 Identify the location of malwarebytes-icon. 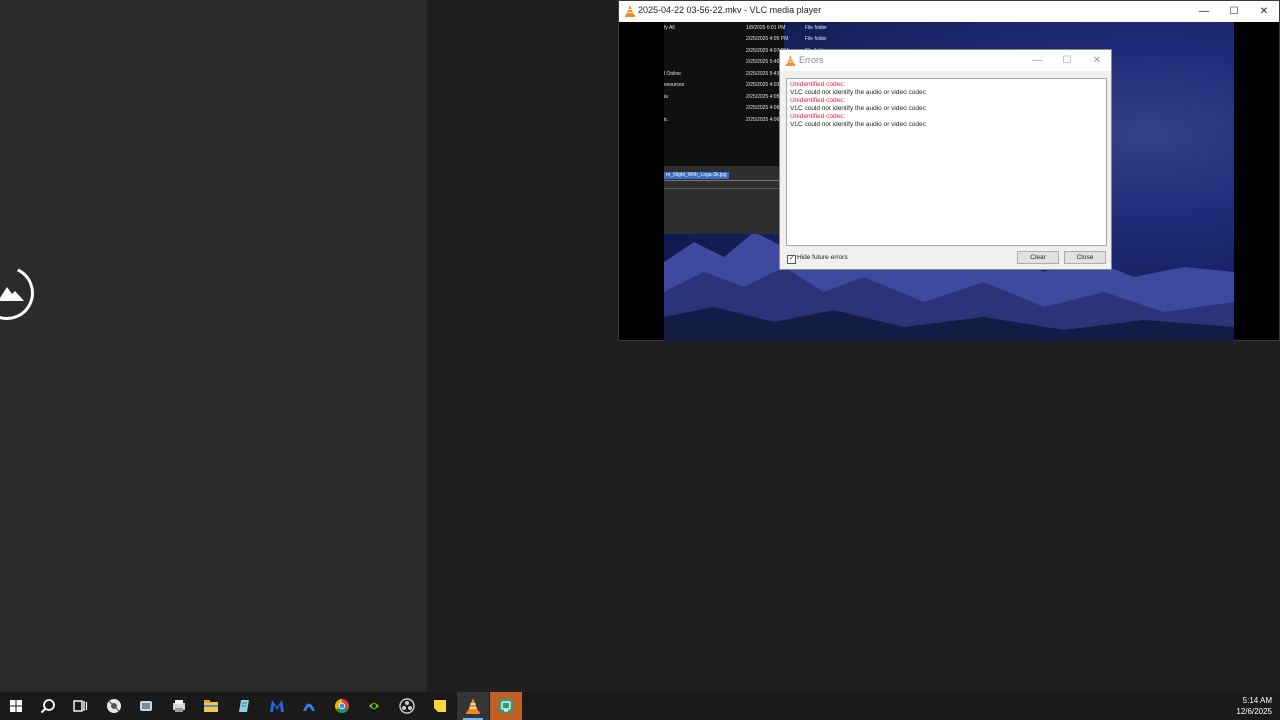
(277, 706).